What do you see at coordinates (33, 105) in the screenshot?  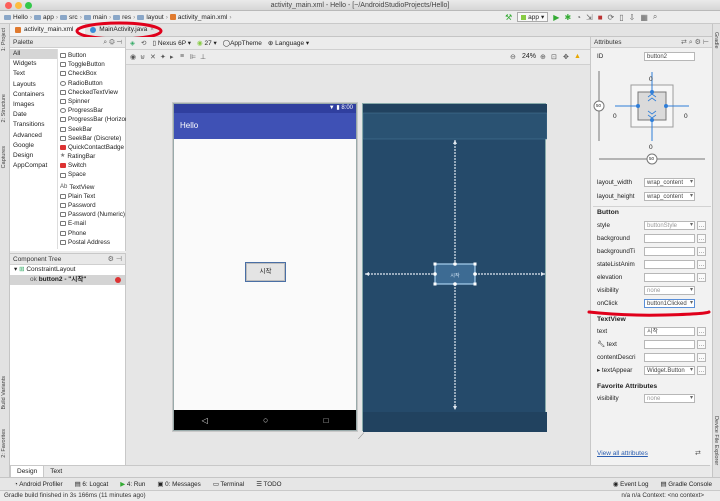 I see `palette-category-images: Images` at bounding box center [33, 105].